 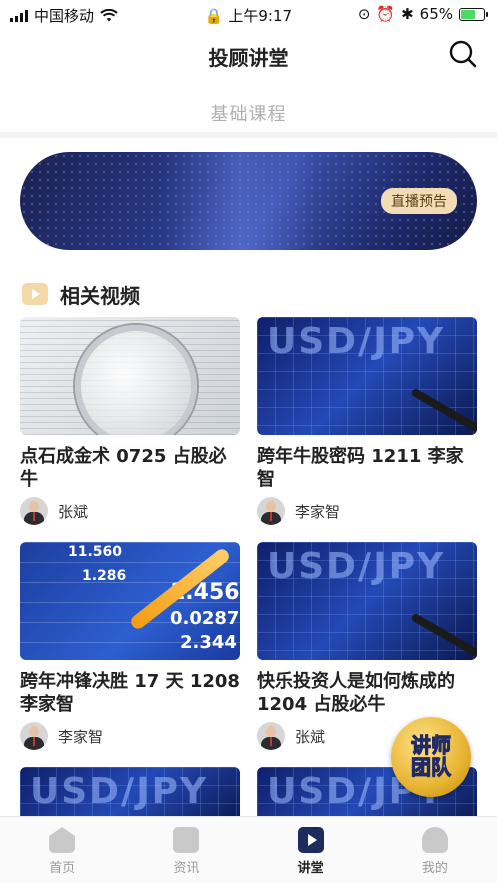 What do you see at coordinates (431, 767) in the screenshot?
I see `badge-line-2: 团队` at bounding box center [431, 767].